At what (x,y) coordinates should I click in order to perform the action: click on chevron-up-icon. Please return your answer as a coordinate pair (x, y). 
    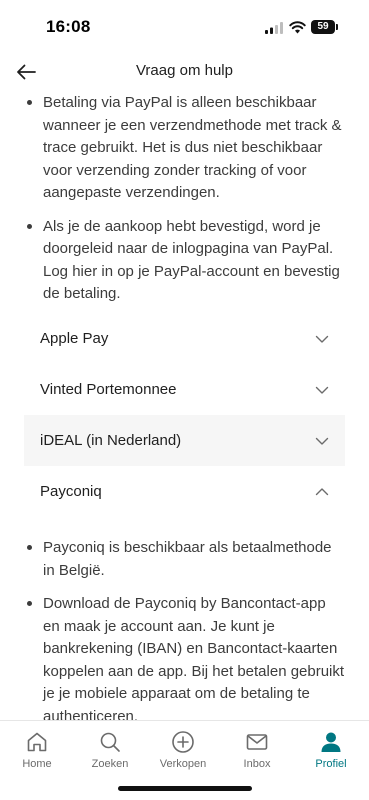
    Looking at the image, I should click on (322, 491).